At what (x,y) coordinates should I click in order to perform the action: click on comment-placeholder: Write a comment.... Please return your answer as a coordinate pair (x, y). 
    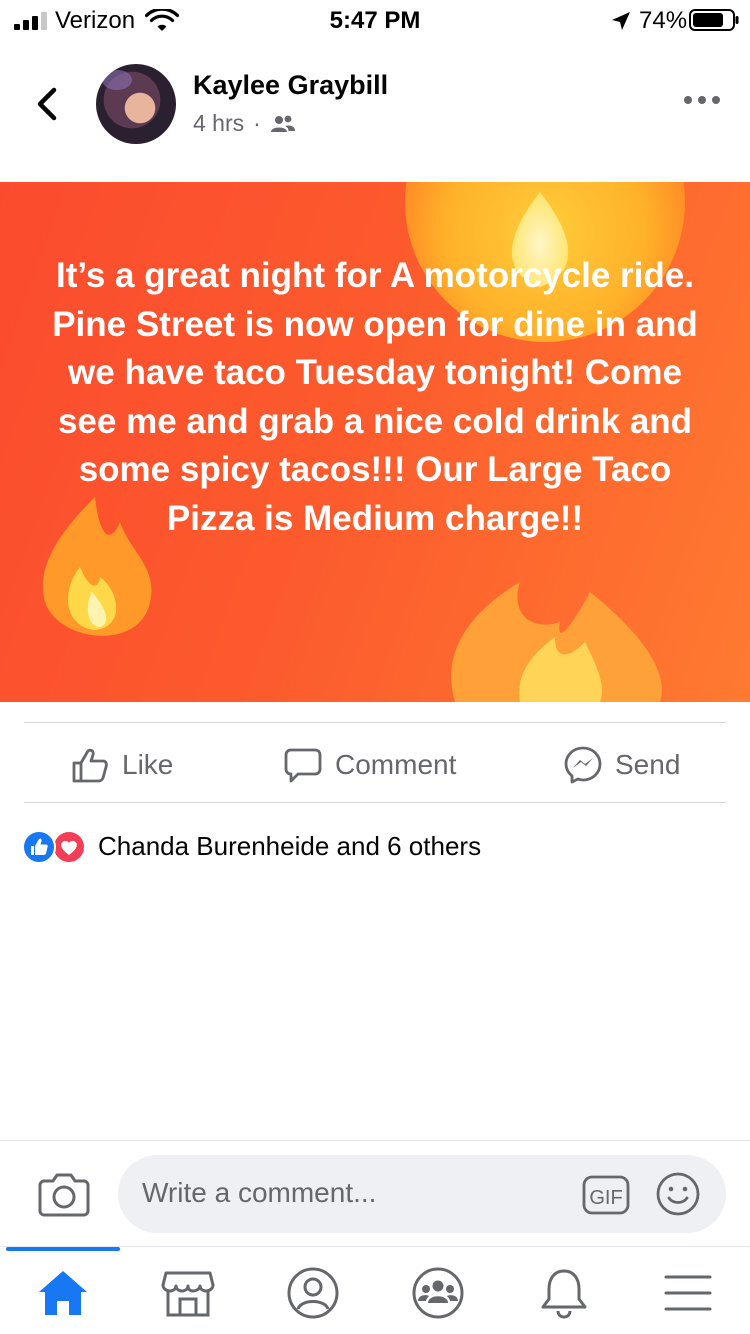
    Looking at the image, I should click on (259, 1192).